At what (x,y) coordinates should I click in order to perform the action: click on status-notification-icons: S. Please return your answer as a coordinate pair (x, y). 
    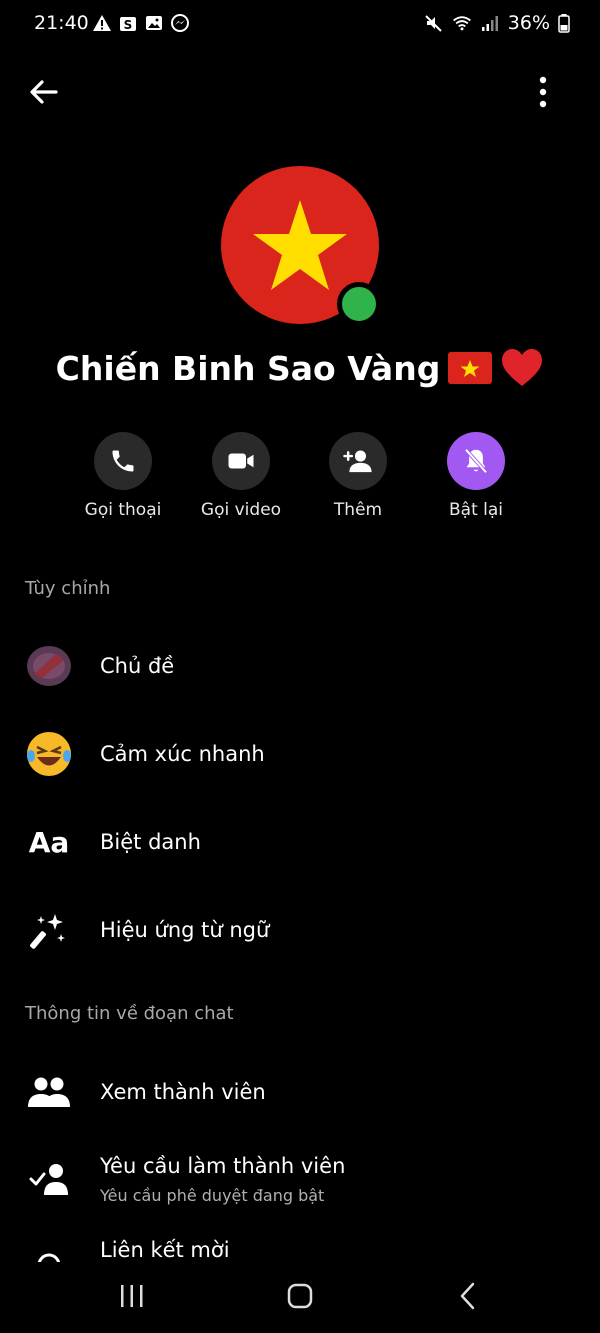
    Looking at the image, I should click on (141, 23).